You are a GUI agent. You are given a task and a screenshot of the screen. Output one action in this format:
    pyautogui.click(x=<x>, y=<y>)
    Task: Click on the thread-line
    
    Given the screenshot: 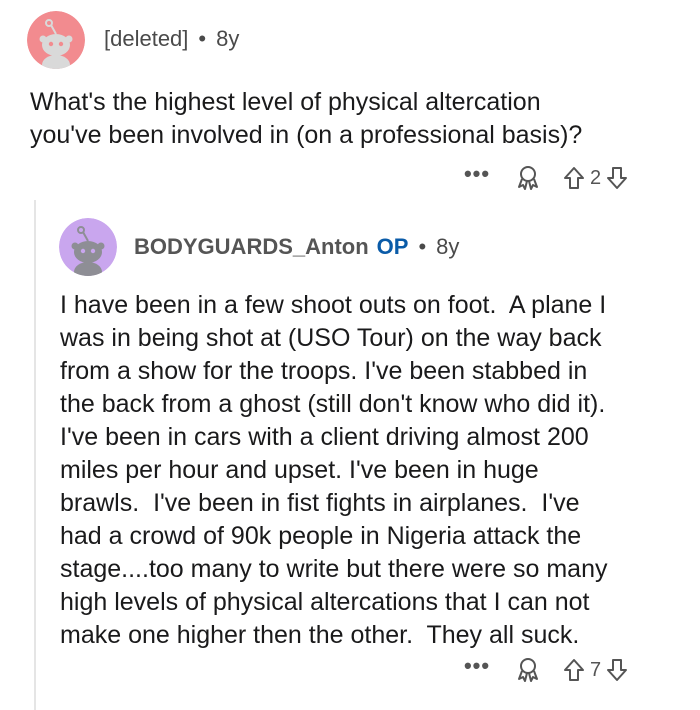 What is the action you would take?
    pyautogui.click(x=35, y=455)
    